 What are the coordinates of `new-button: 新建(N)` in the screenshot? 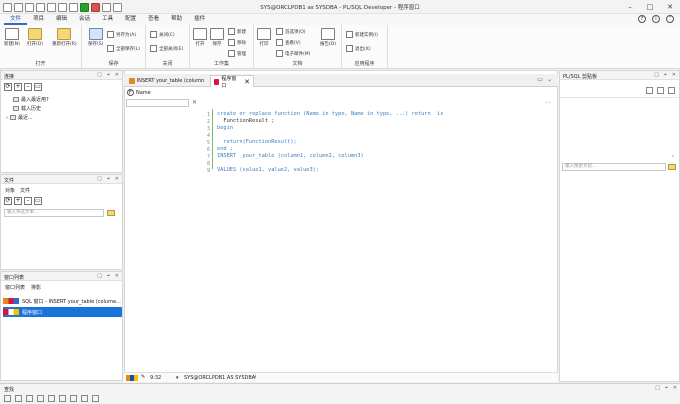 It's located at (12, 37).